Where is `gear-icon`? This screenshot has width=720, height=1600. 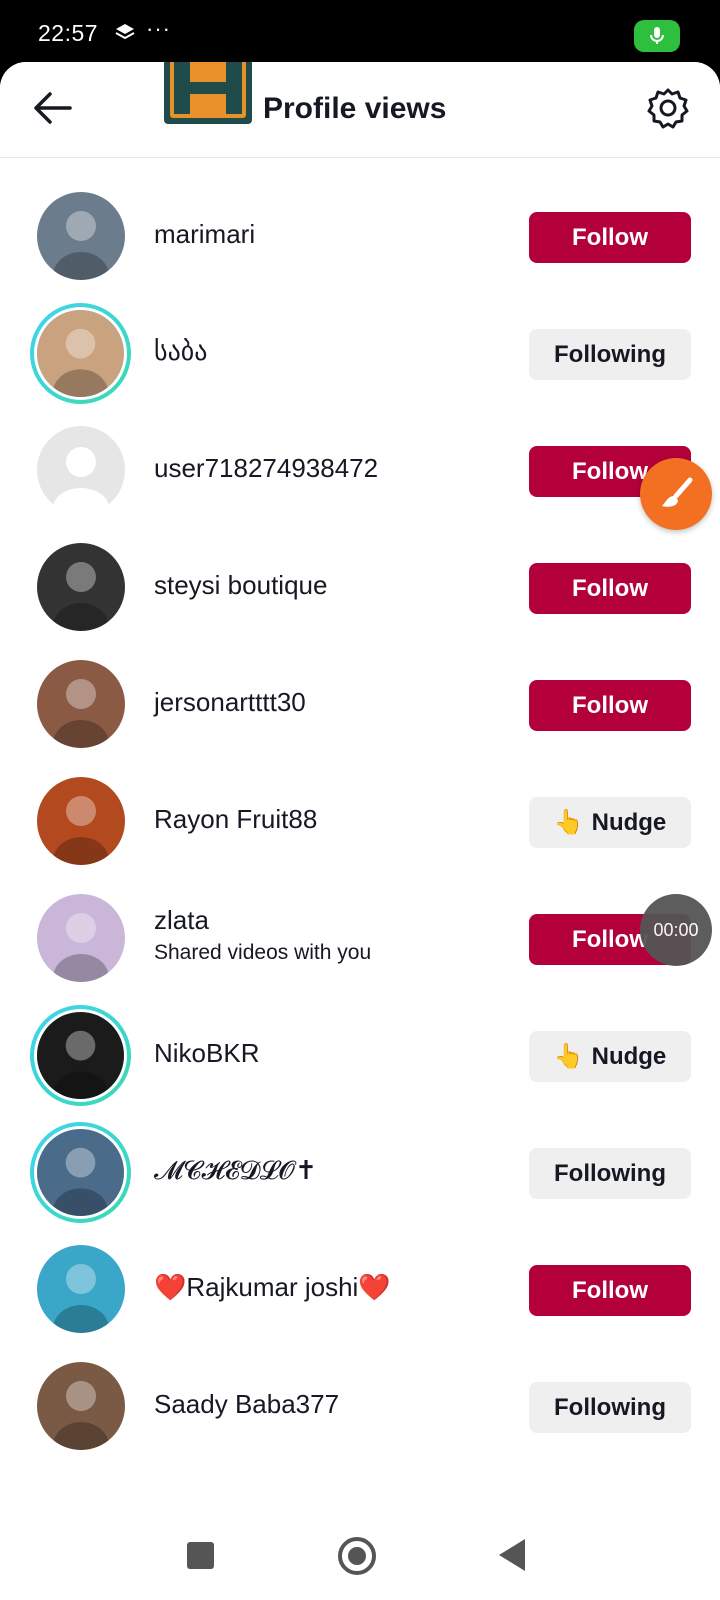 gear-icon is located at coordinates (668, 108).